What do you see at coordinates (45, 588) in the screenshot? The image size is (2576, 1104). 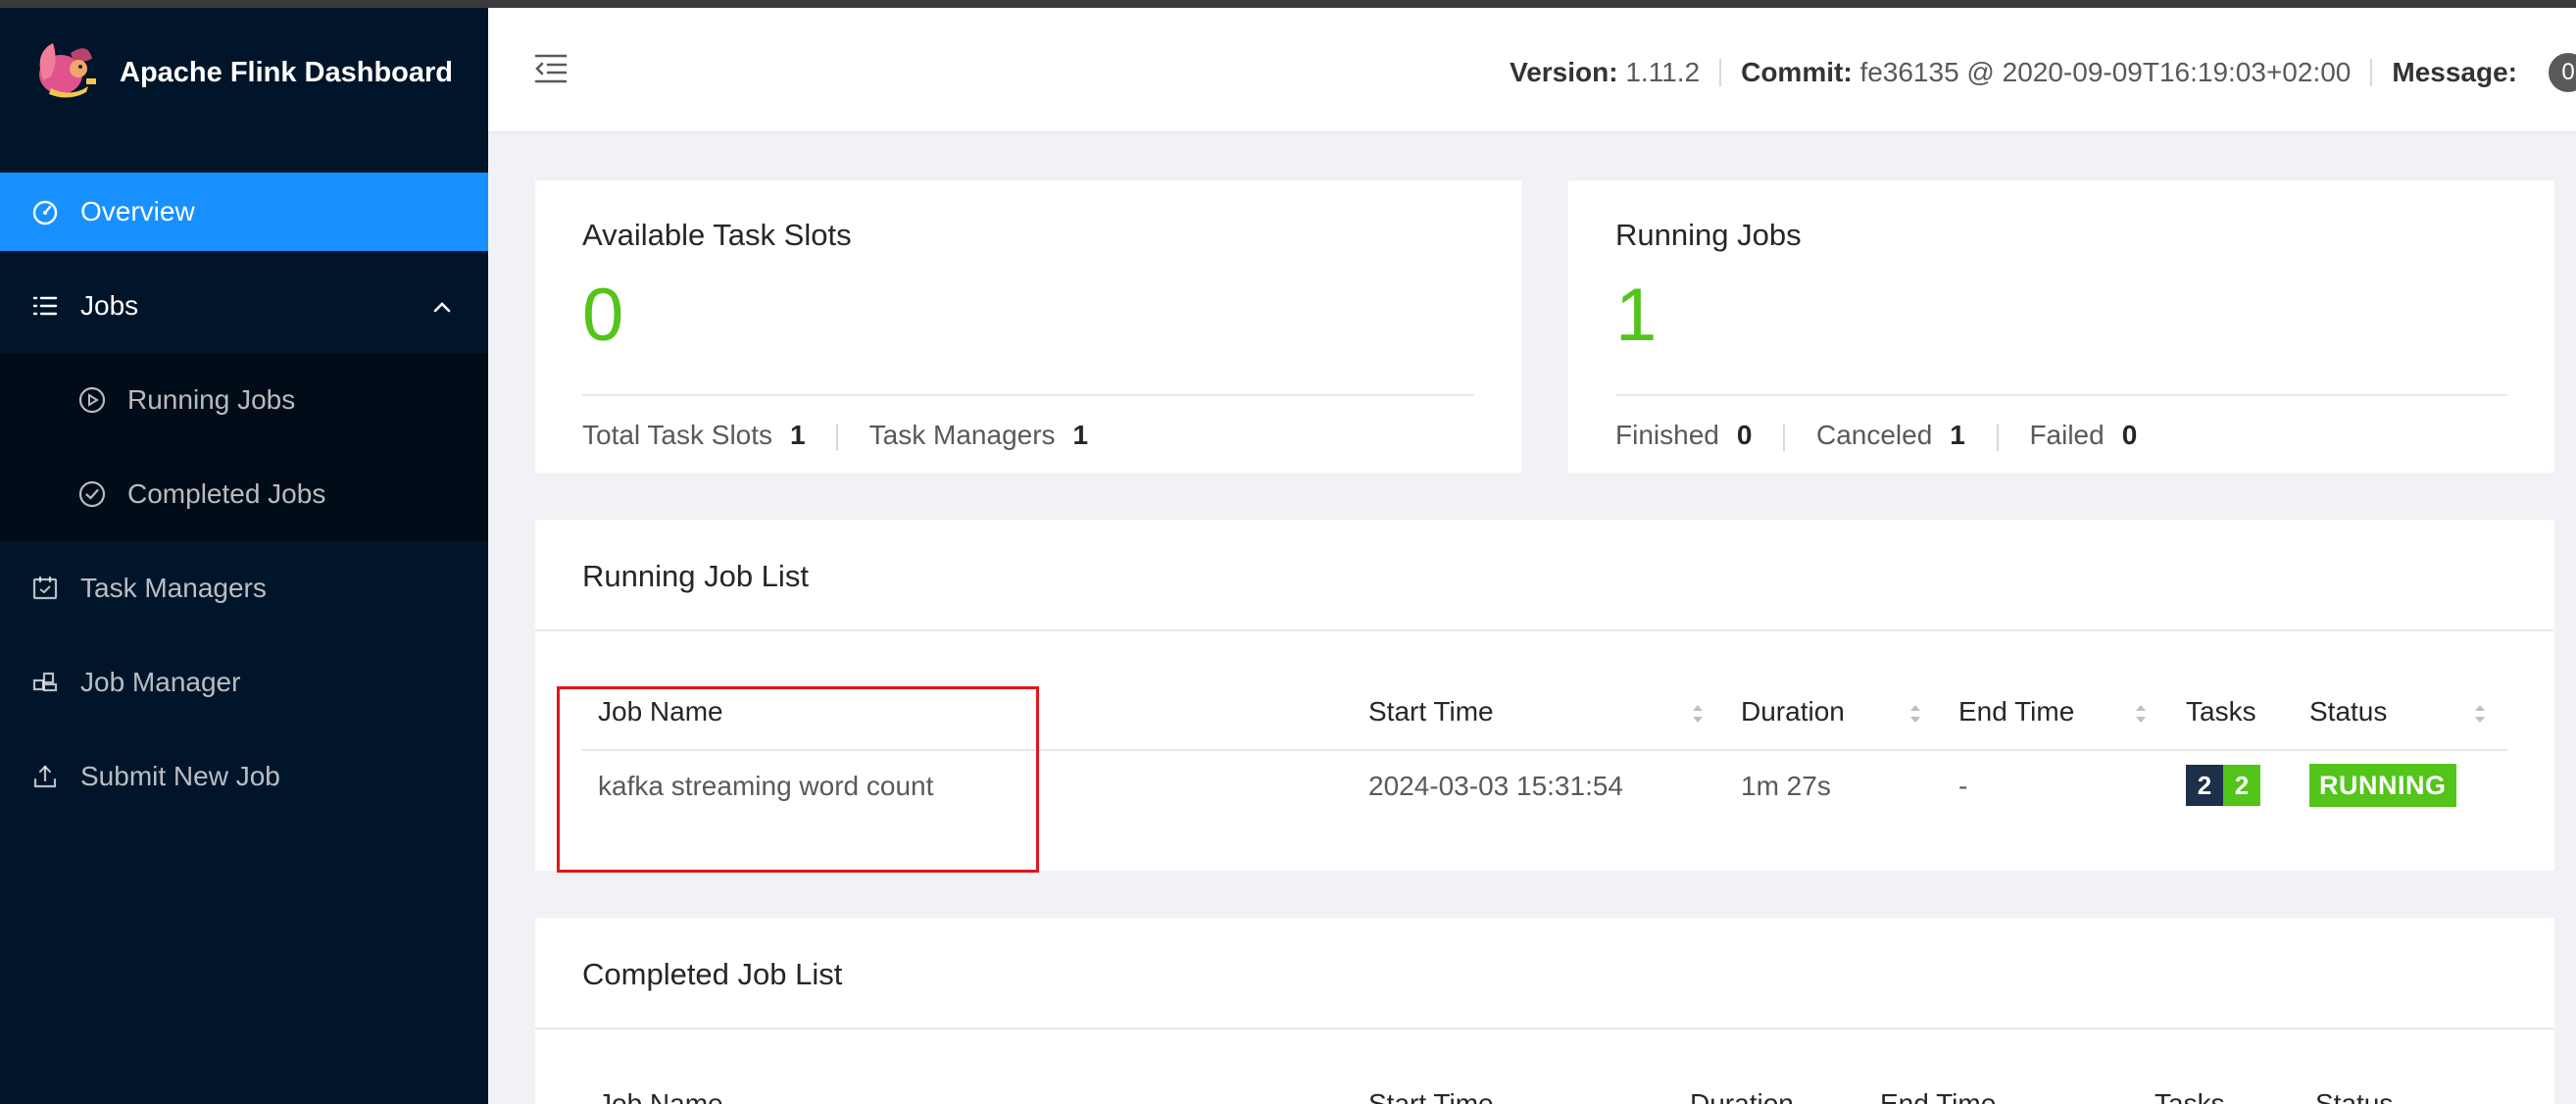 I see `schedule-icon` at bounding box center [45, 588].